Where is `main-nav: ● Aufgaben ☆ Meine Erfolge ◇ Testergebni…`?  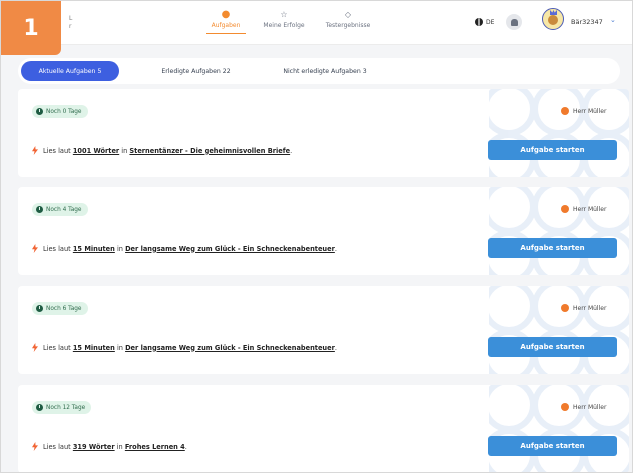
main-nav: ● Aufgaben ☆ Meine Erfolge ◇ Testergebni… is located at coordinates (290, 22).